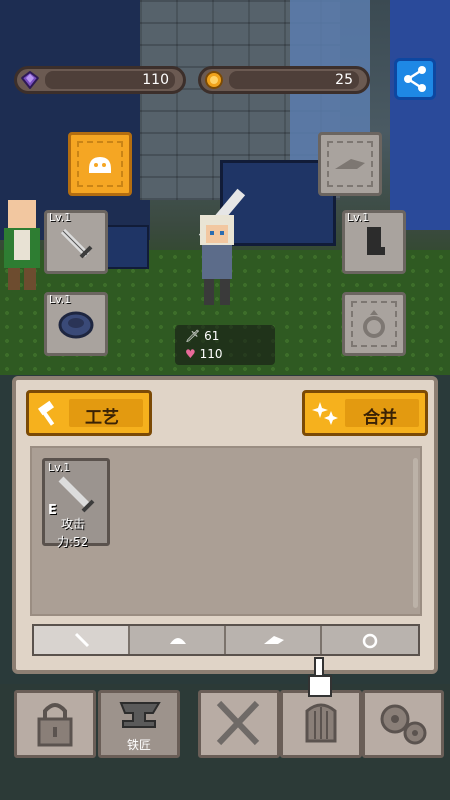 The image size is (450, 800). What do you see at coordinates (415, 533) in the screenshot?
I see `inventory-scrollbar` at bounding box center [415, 533].